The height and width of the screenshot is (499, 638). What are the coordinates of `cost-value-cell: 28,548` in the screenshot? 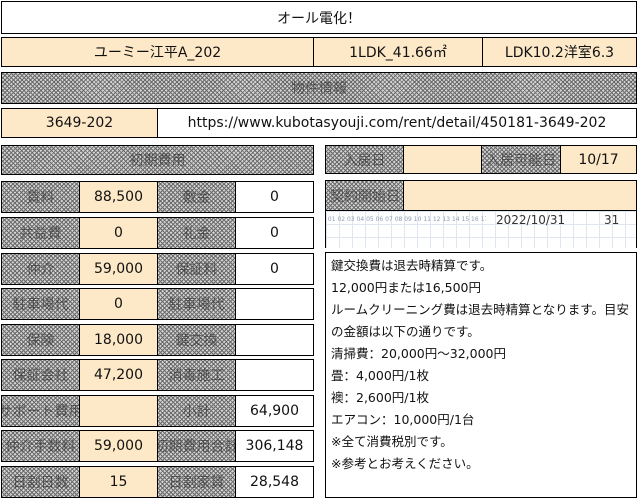 It's located at (274, 482).